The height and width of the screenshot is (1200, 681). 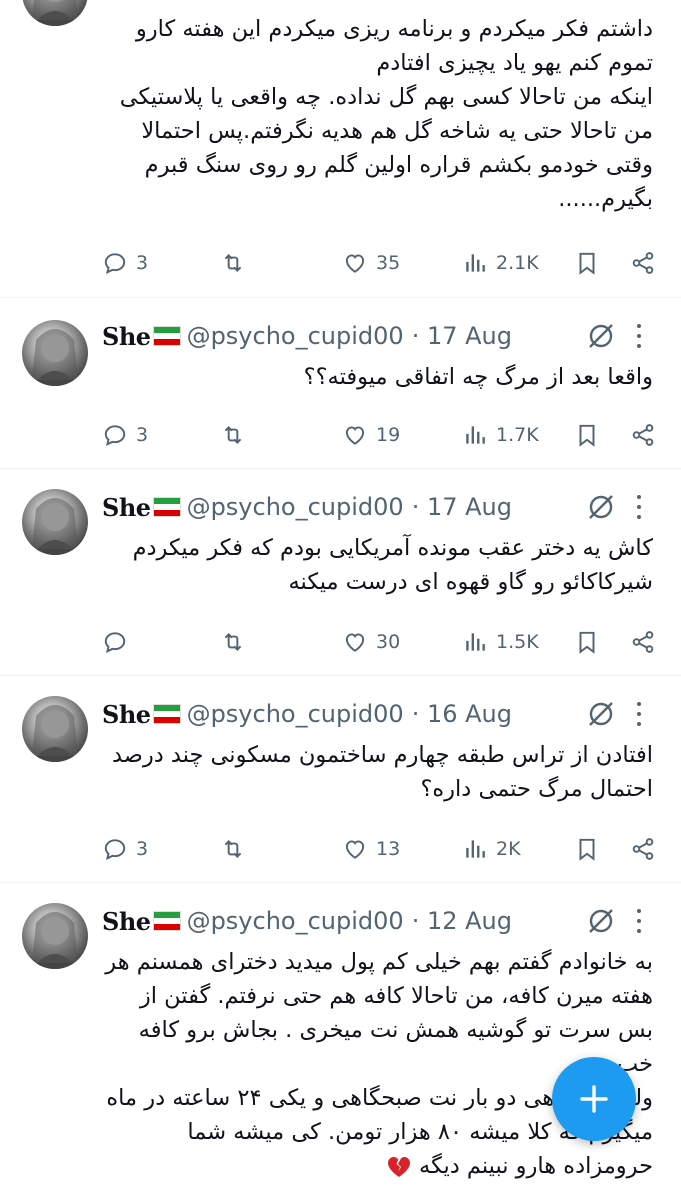 What do you see at coordinates (462, 921) in the screenshot?
I see `tweet-date: · 12 Aug` at bounding box center [462, 921].